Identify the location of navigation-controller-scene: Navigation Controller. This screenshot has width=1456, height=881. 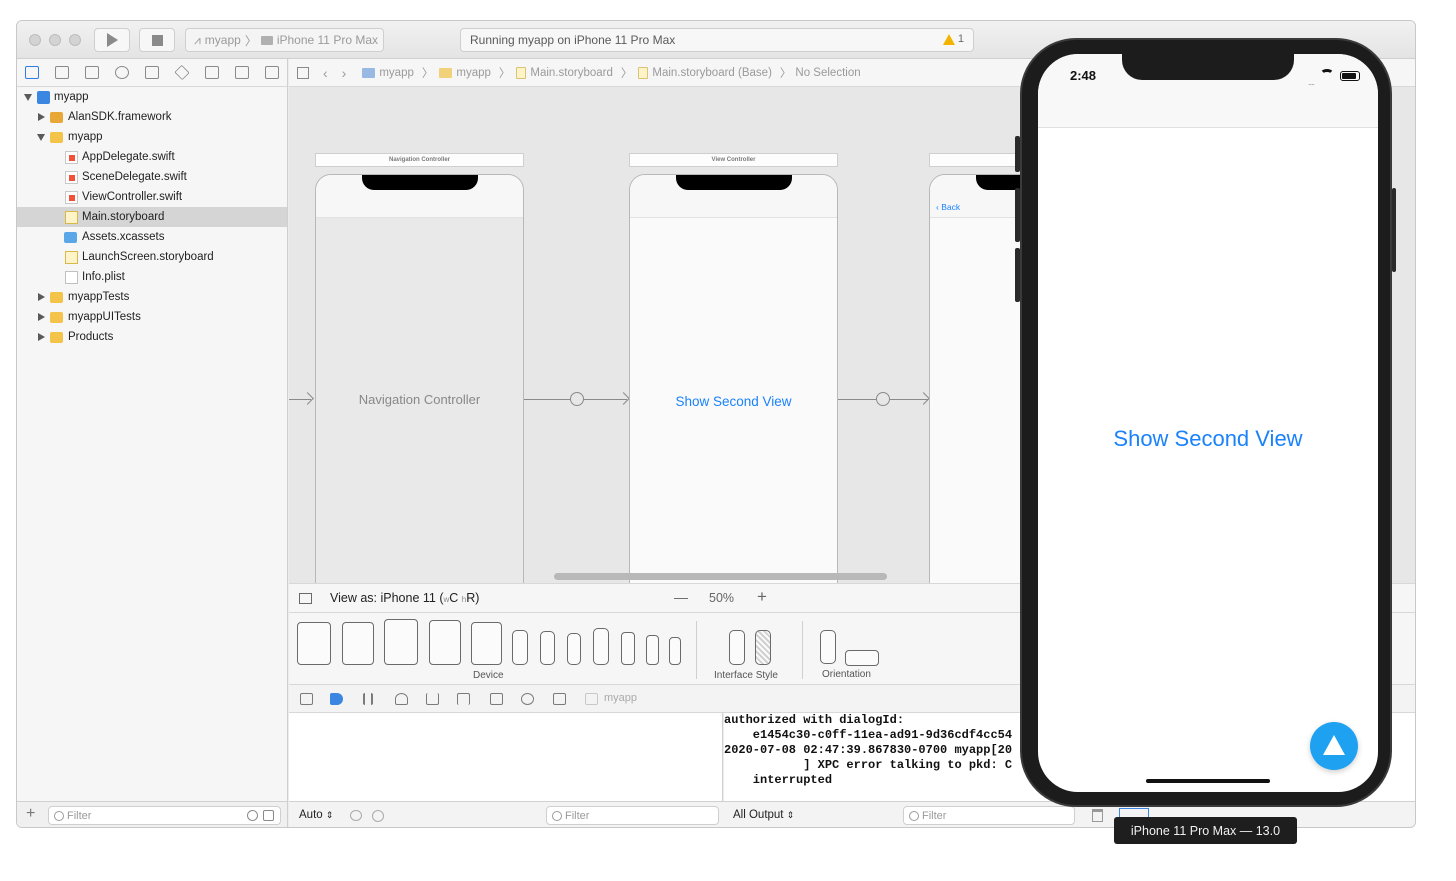
(419, 378).